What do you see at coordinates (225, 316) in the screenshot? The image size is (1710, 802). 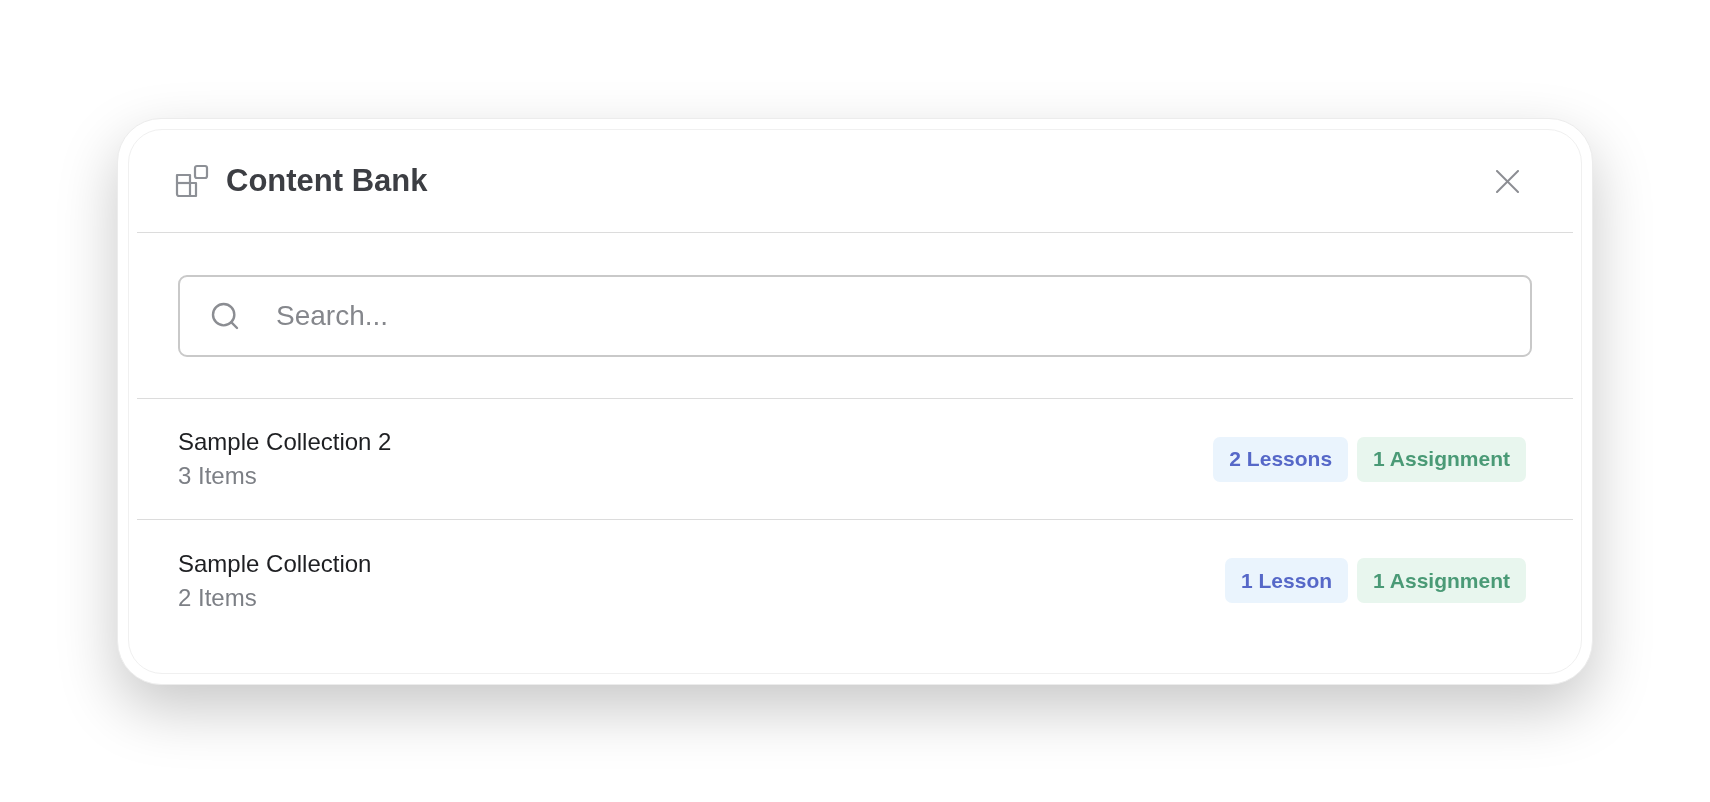 I see `search-icon` at bounding box center [225, 316].